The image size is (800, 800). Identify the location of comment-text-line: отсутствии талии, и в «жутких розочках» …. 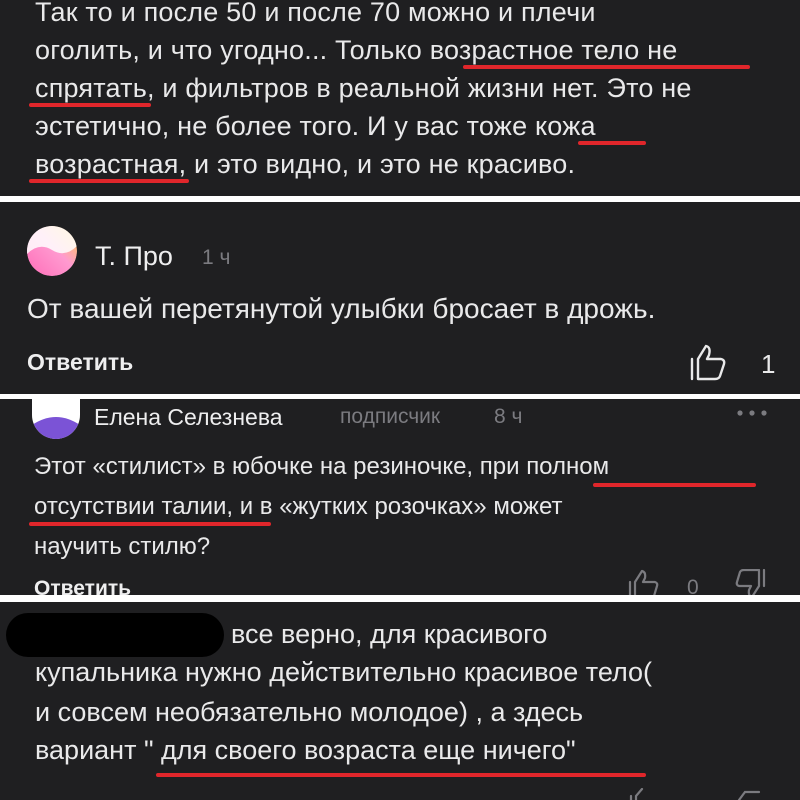
(298, 506).